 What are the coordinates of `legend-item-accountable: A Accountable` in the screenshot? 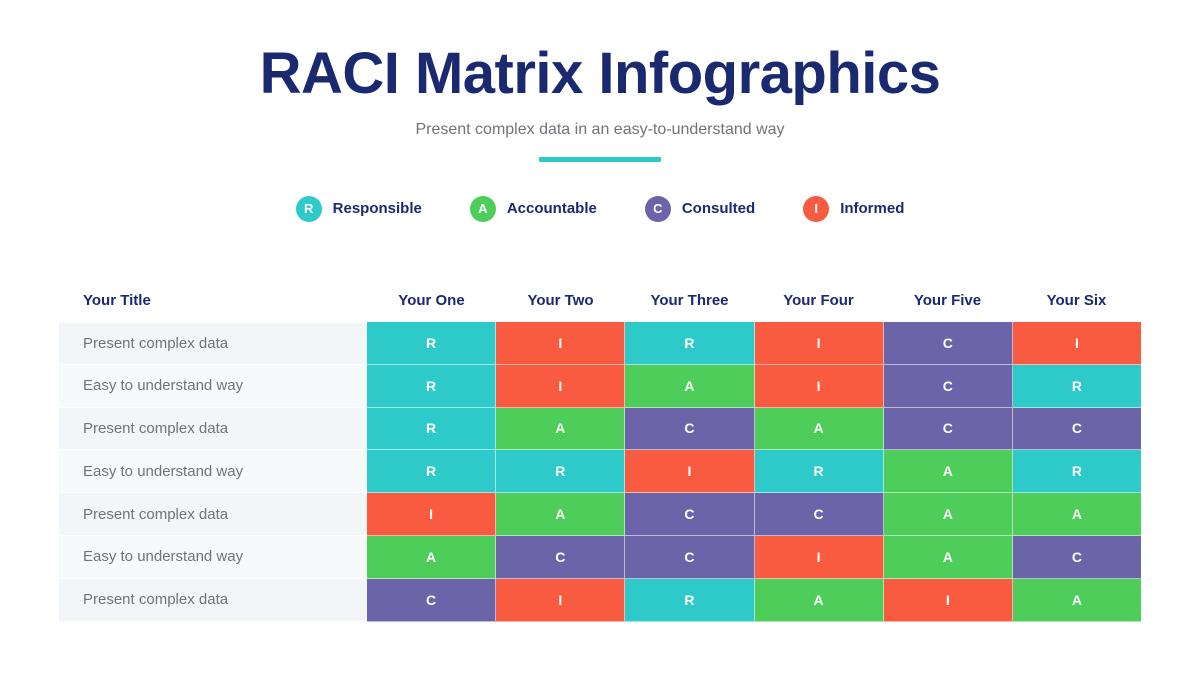 It's located at (533, 208).